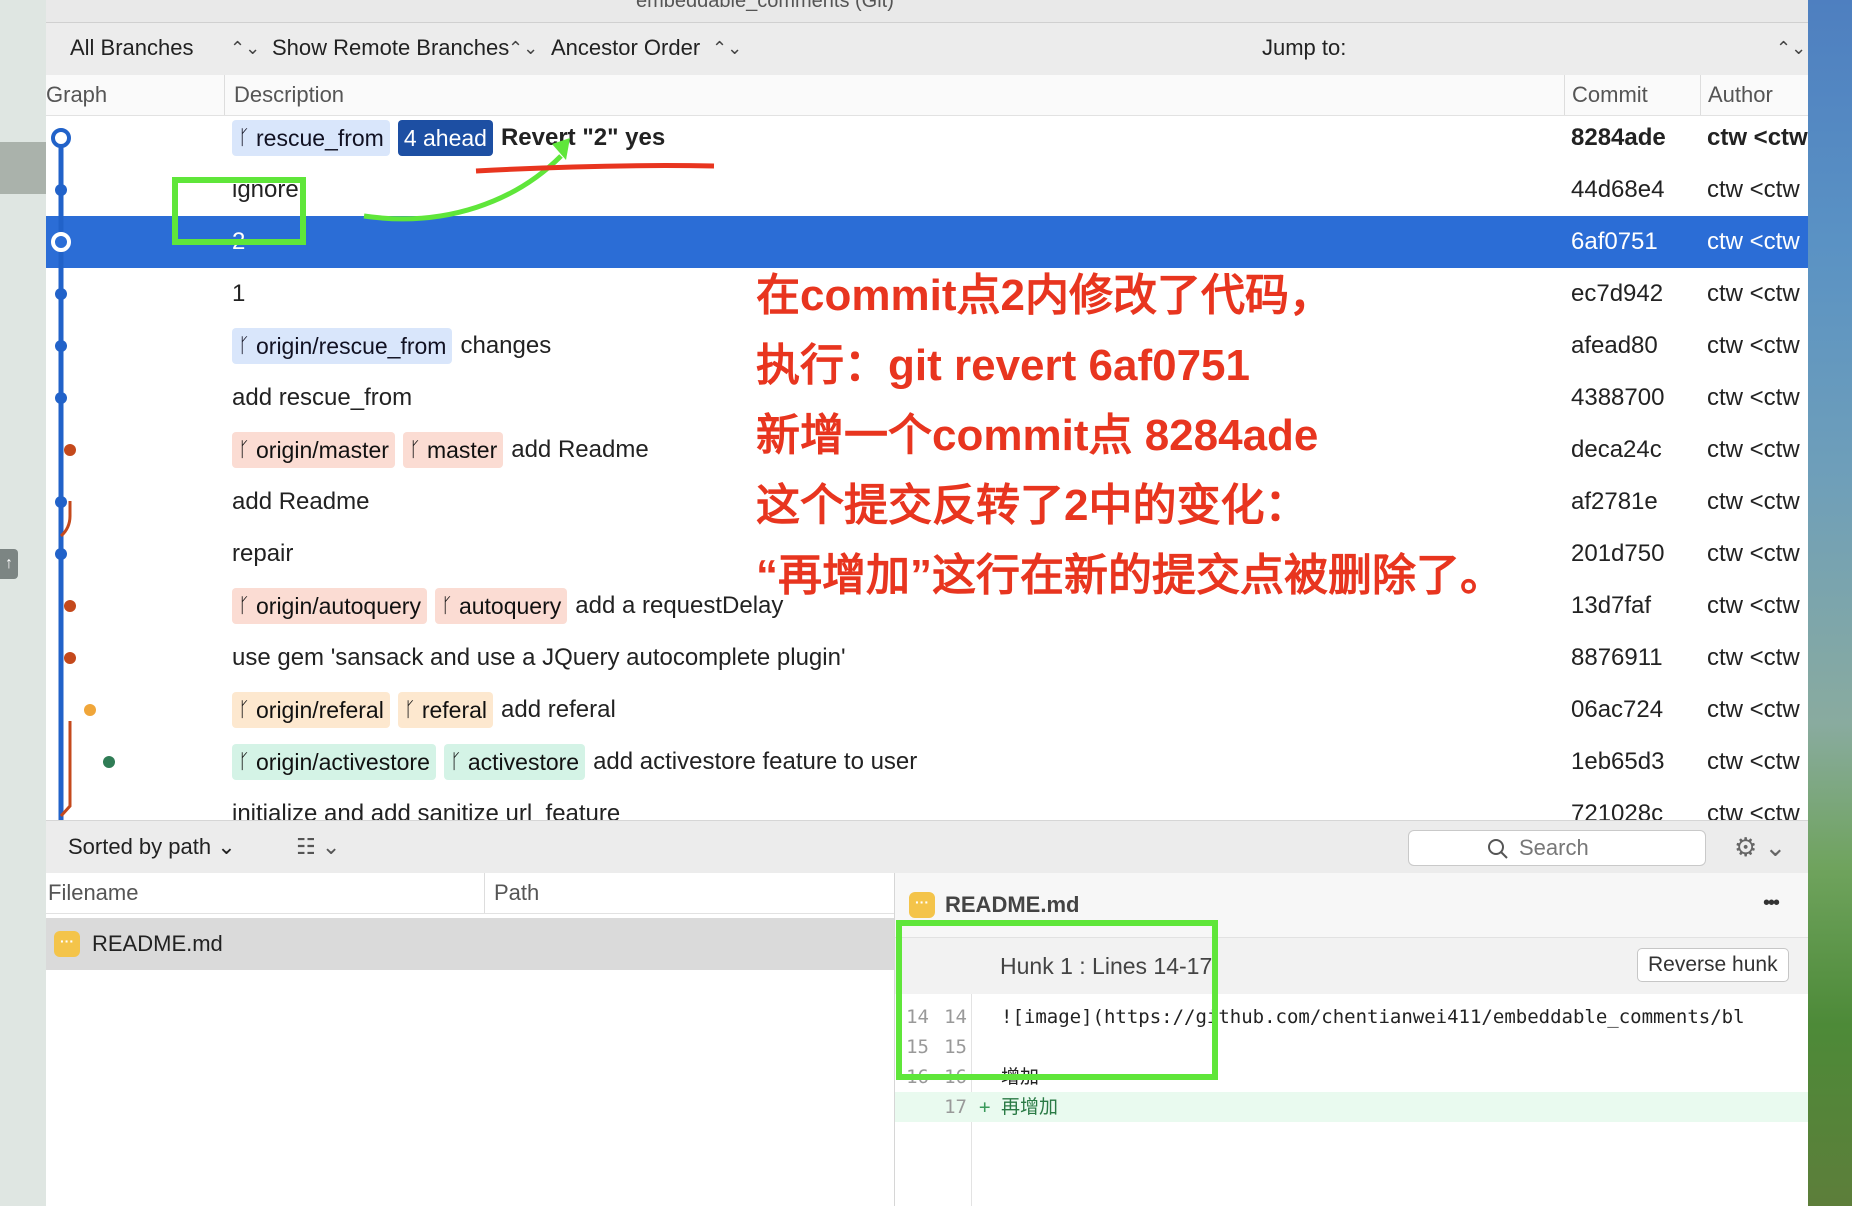 The height and width of the screenshot is (1206, 1852). I want to click on file-toolbar: Sorted by path ⌄ ☷ ⌄ Search ⚙ ⌄, so click(927, 846).